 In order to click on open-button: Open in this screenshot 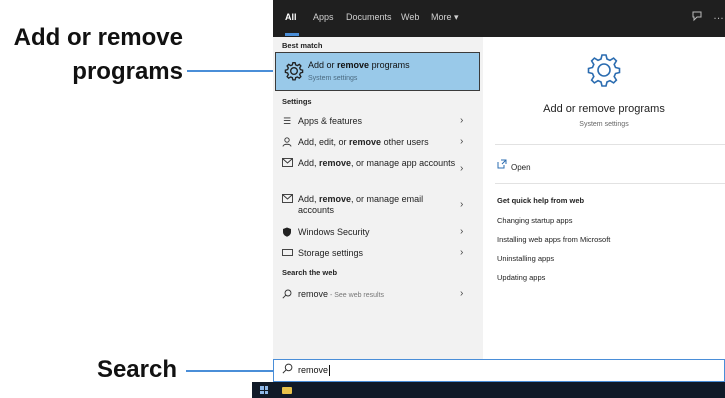, I will do `click(521, 167)`.